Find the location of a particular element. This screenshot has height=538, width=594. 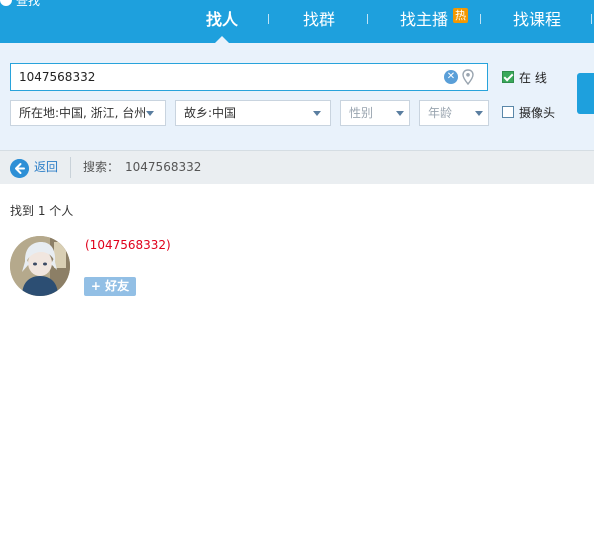

gender-dropdown-value: 性别 is located at coordinates (361, 113).